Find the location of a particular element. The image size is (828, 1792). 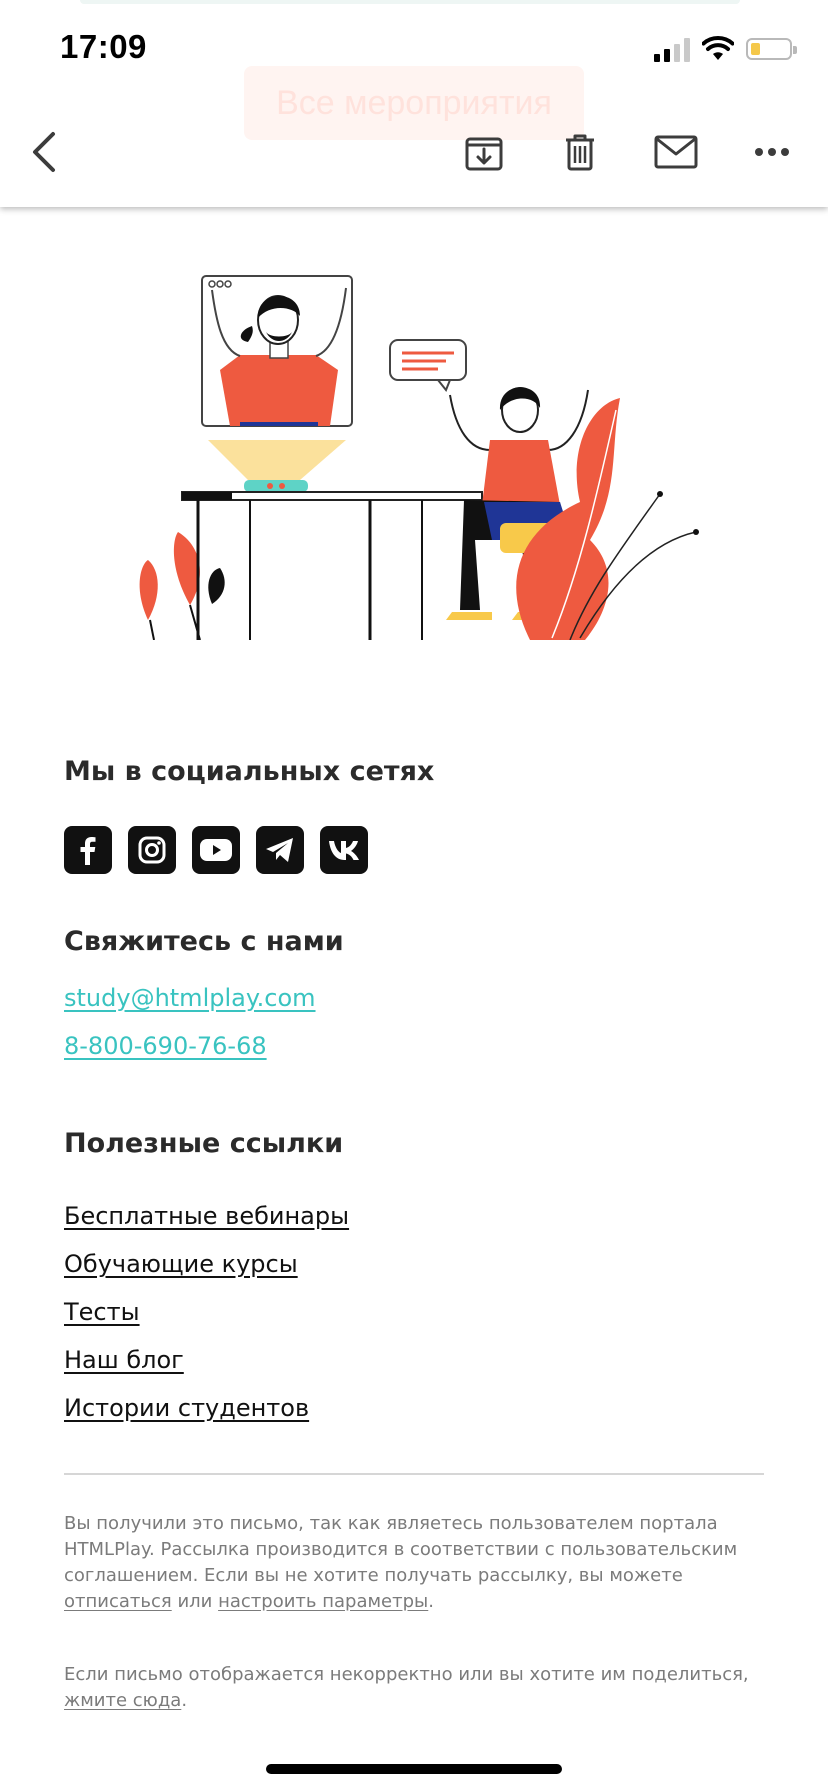

click-here-link: жмите сюда is located at coordinates (122, 1700).